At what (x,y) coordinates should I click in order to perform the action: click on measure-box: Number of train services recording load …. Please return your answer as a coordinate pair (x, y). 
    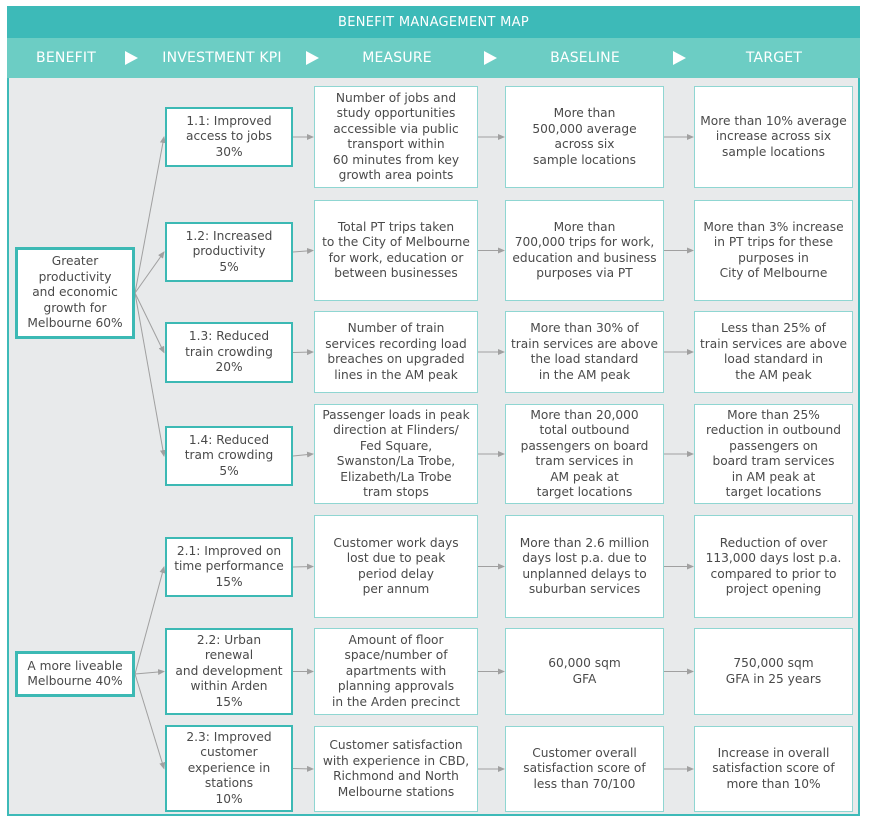
    Looking at the image, I should click on (396, 352).